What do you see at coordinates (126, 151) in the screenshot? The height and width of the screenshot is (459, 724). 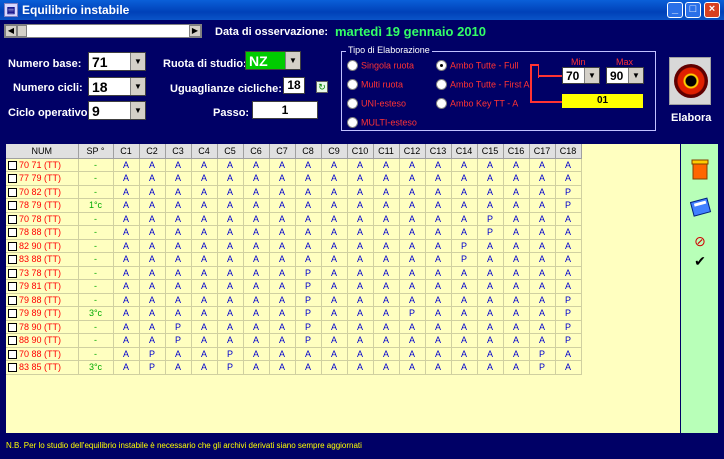 I see `column-header: C1` at bounding box center [126, 151].